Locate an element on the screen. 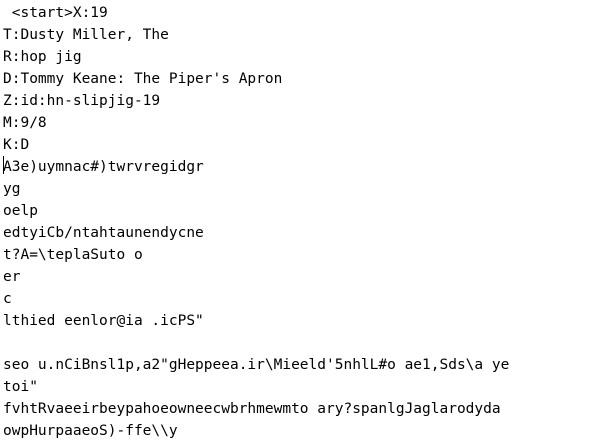  text-line: oelp is located at coordinates (20, 211).